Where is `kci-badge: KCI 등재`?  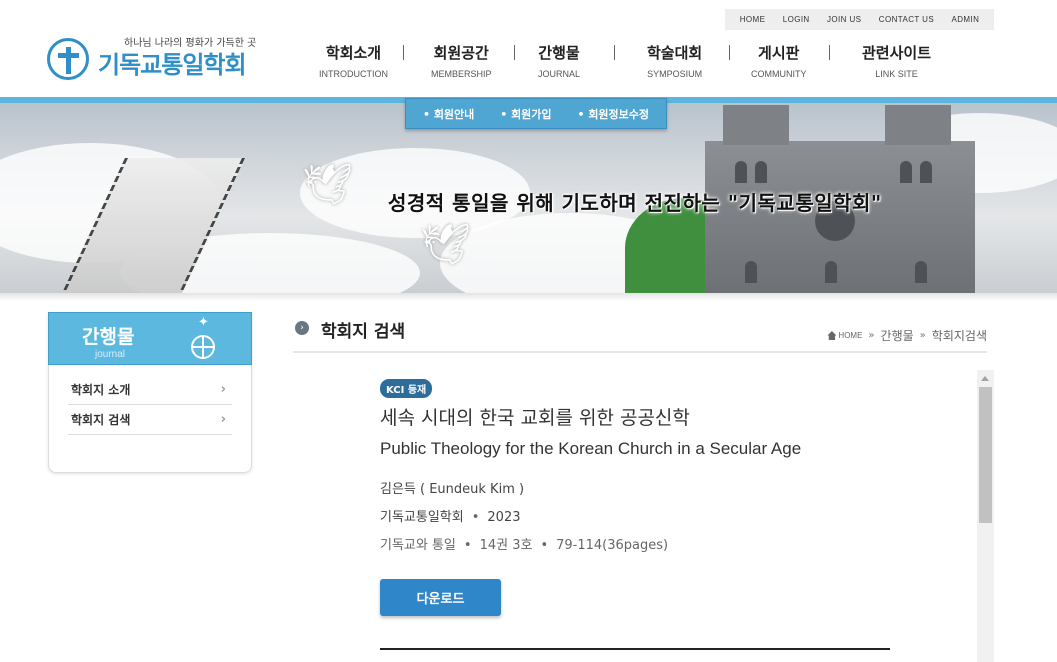
kci-badge: KCI 등재 is located at coordinates (406, 388).